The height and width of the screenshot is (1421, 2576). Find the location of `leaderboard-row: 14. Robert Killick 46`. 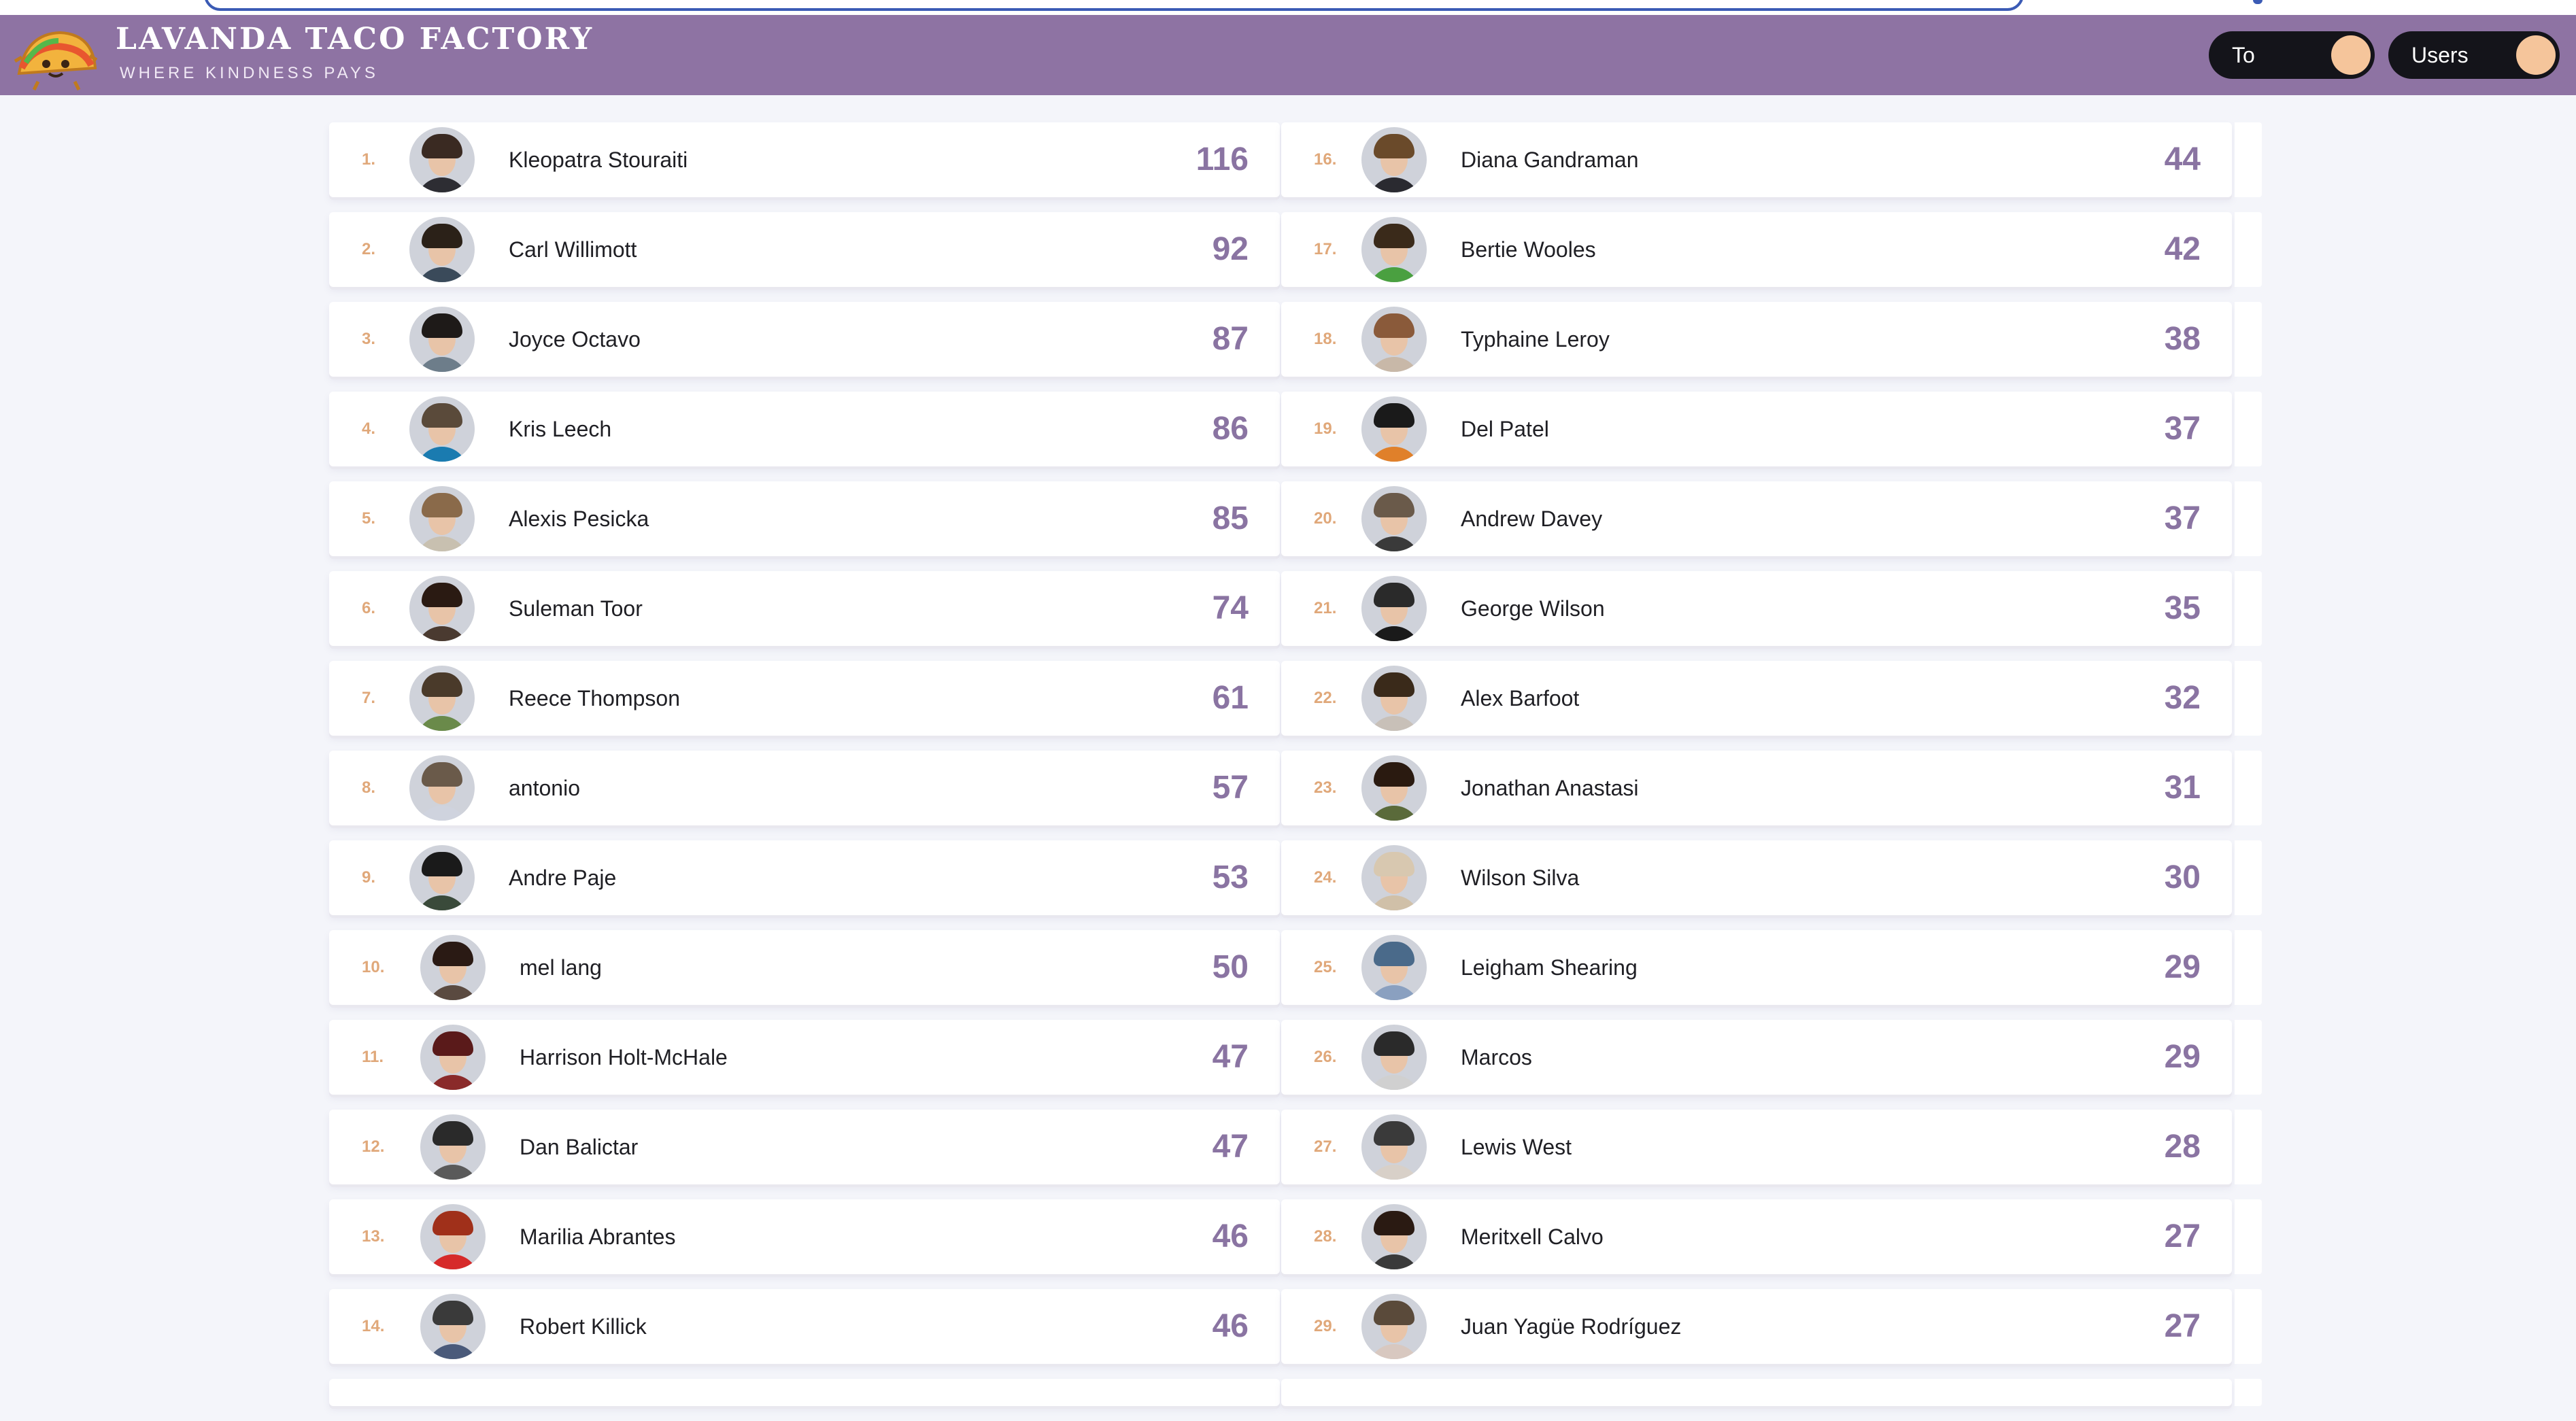

leaderboard-row: 14. Robert Killick 46 is located at coordinates (804, 1326).